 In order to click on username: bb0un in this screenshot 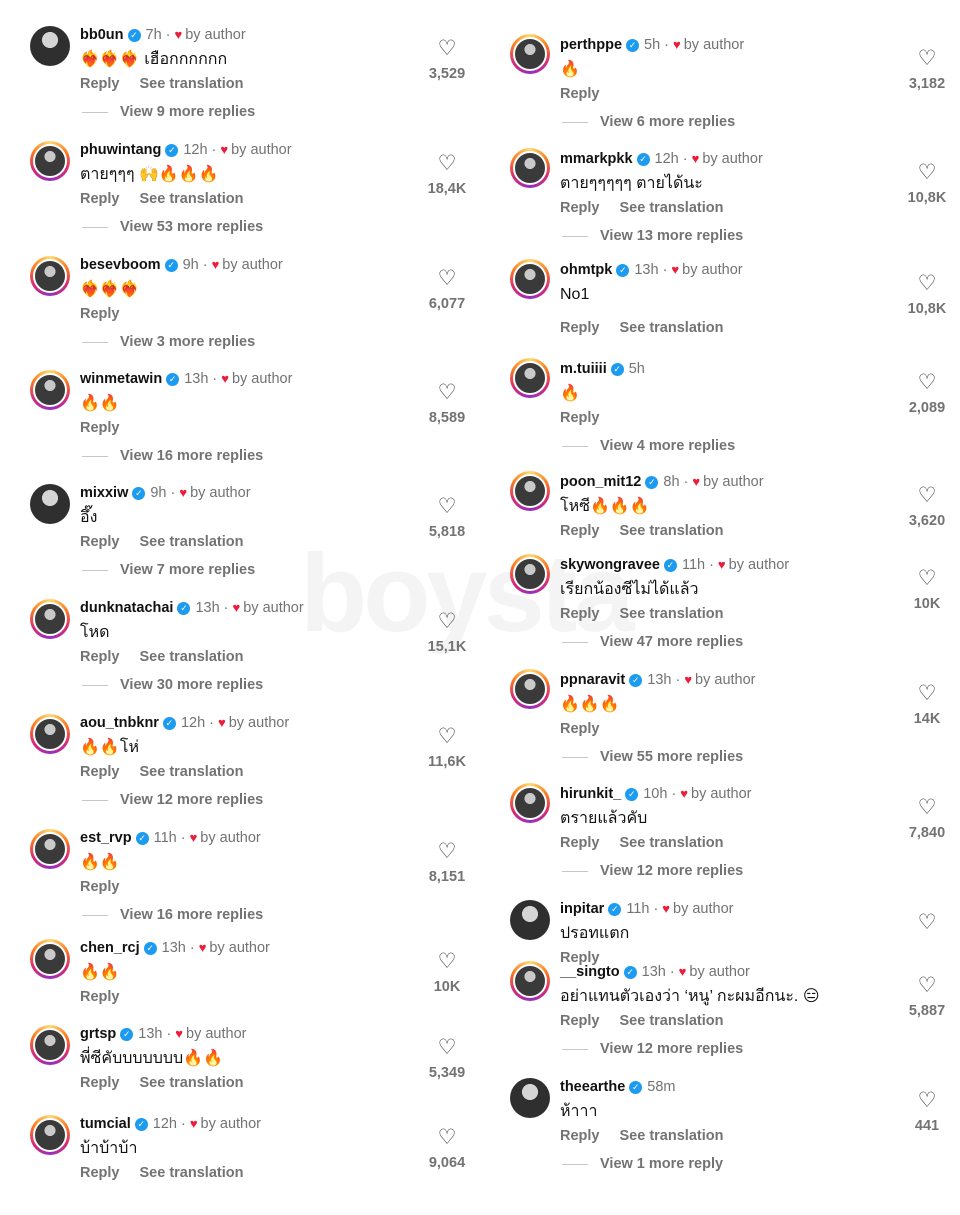, I will do `click(102, 35)`.